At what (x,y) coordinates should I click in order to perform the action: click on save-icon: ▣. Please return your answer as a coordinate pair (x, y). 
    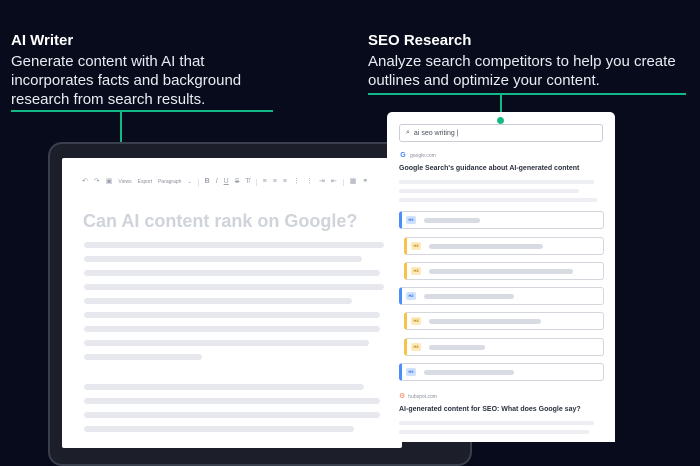
    Looking at the image, I should click on (109, 182).